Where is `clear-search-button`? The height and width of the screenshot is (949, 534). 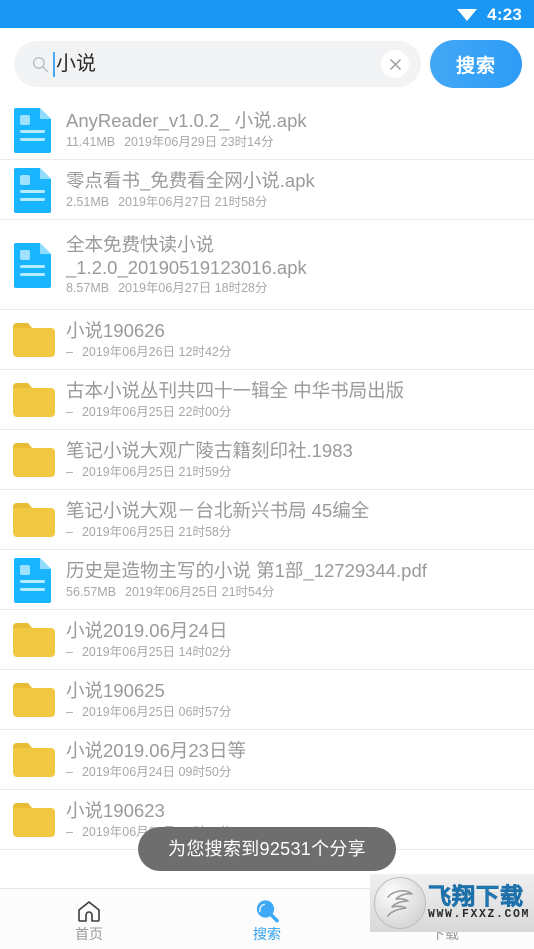 clear-search-button is located at coordinates (395, 64).